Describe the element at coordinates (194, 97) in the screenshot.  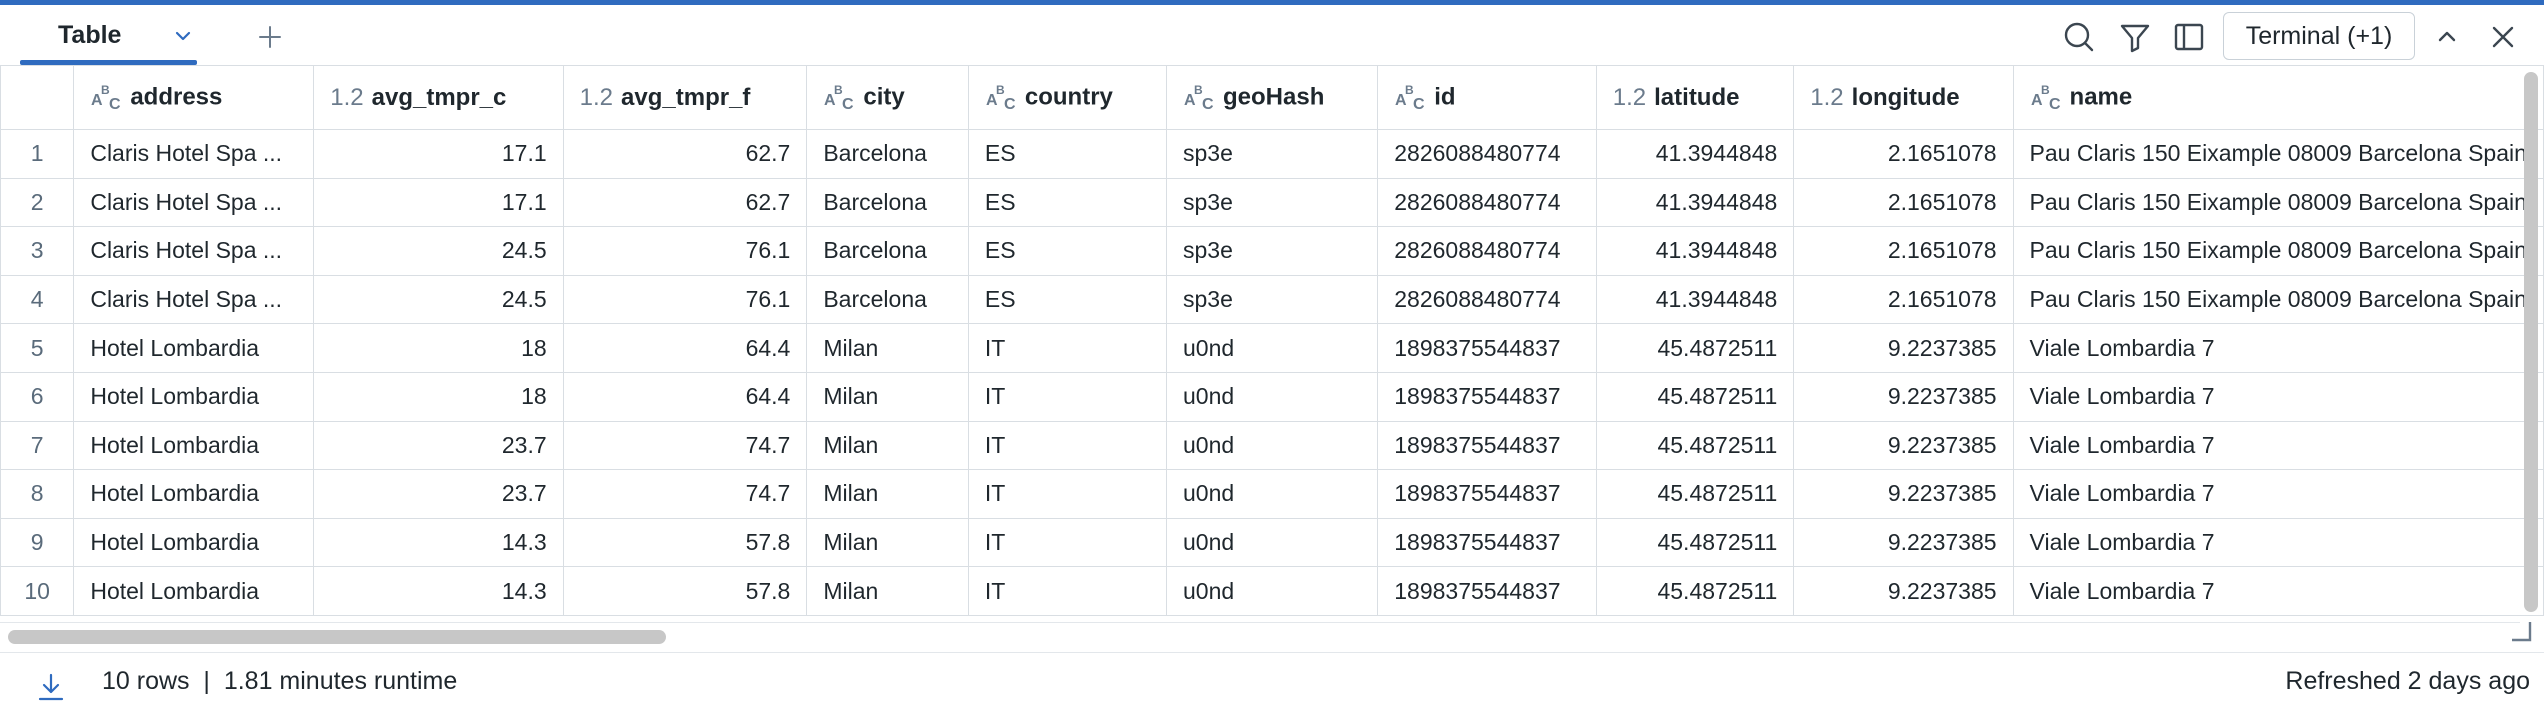
I see `column-header: A B C address` at that location.